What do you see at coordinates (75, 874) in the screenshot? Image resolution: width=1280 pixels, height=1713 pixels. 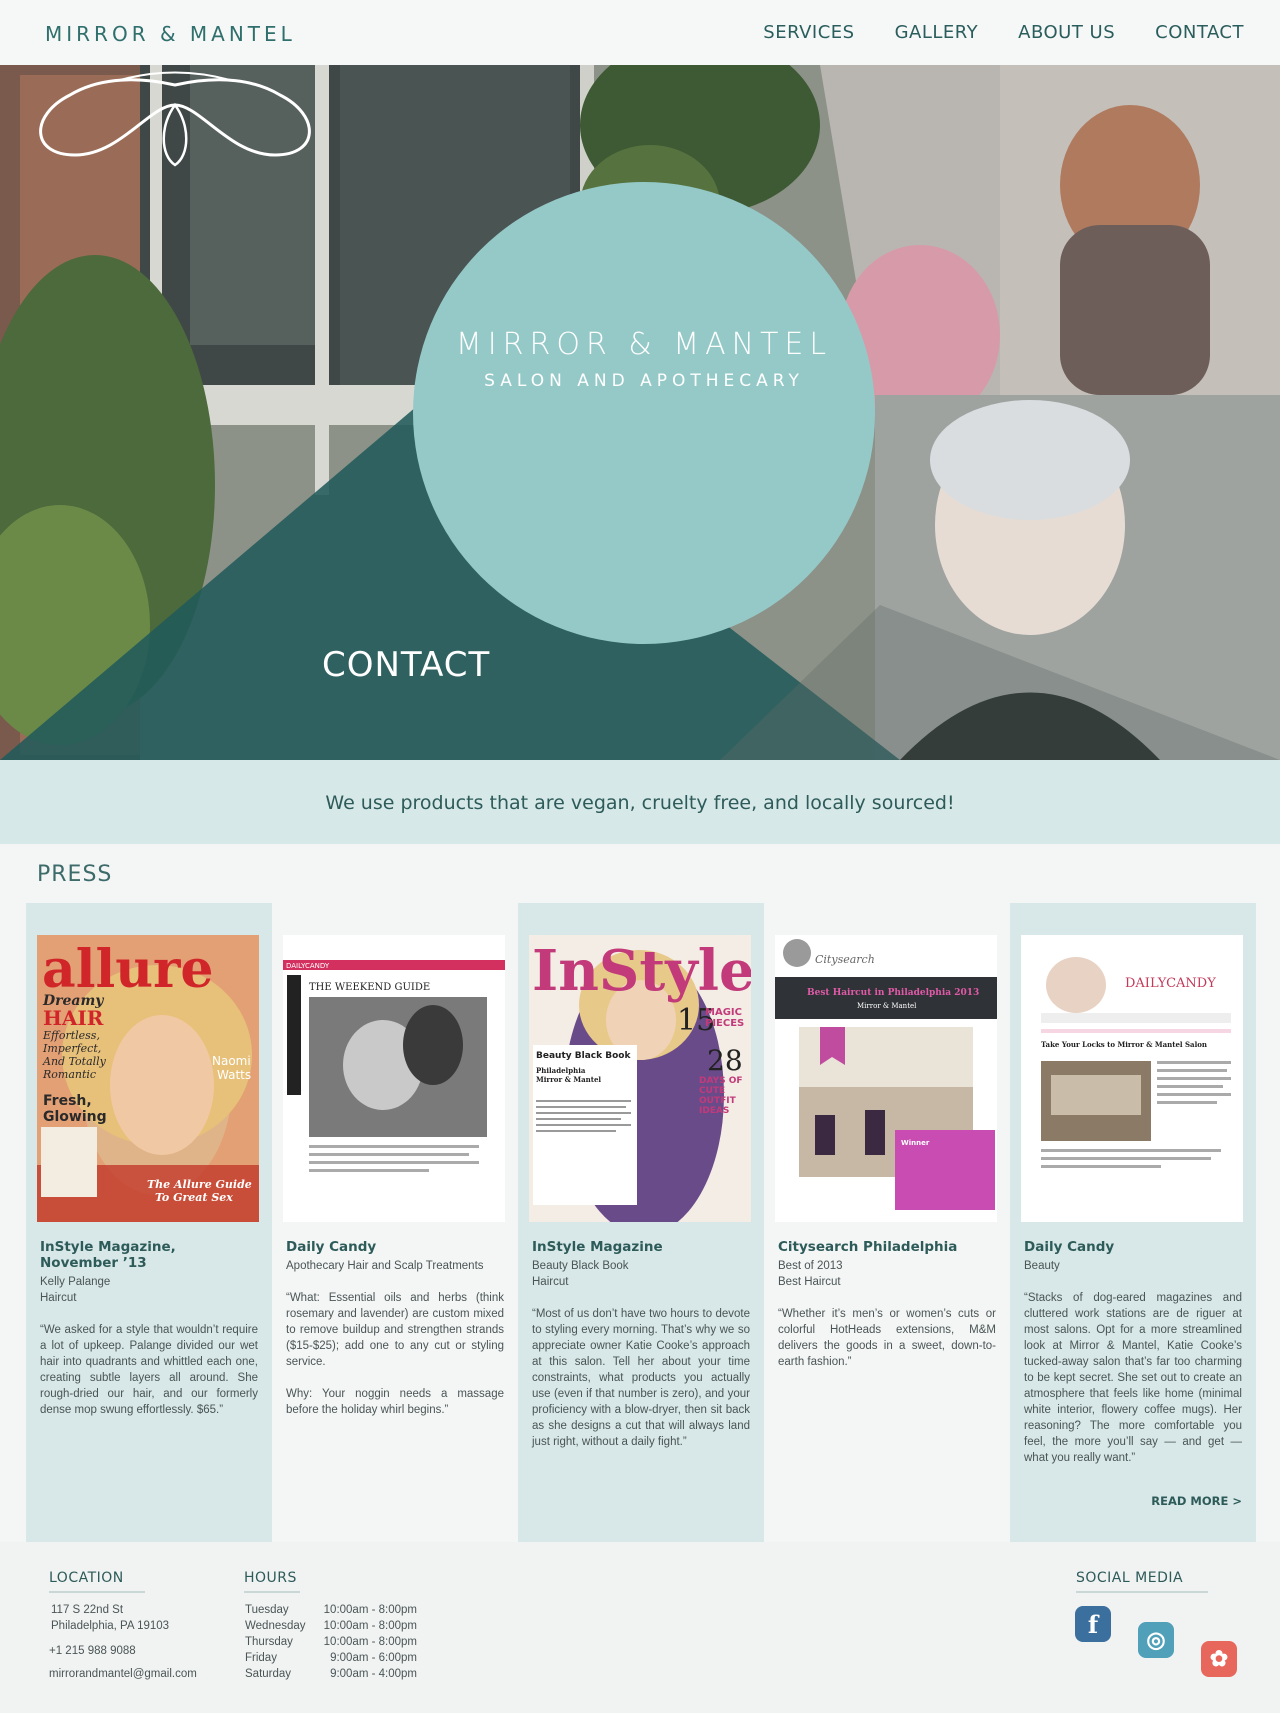 I see `press-heading: PRESS` at bounding box center [75, 874].